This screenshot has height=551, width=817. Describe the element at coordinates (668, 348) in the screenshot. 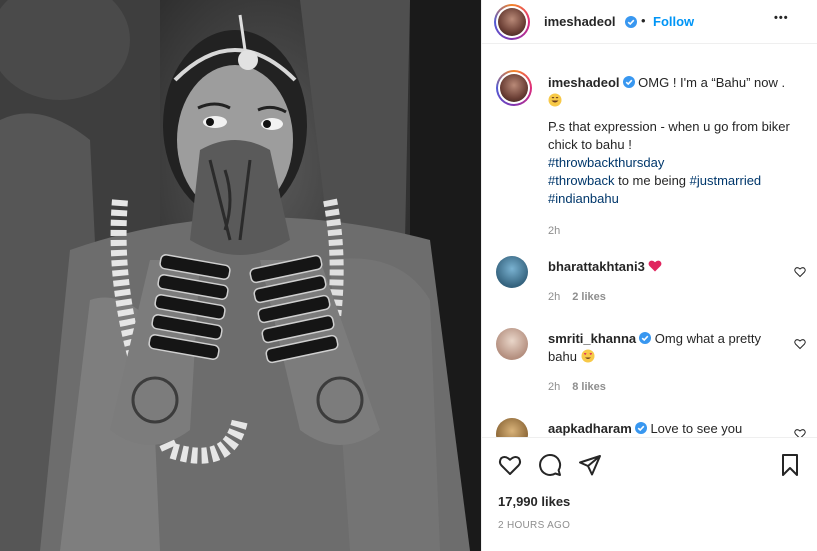

I see `comment-text: smriti_khanna Omg what a pretty bahu` at that location.